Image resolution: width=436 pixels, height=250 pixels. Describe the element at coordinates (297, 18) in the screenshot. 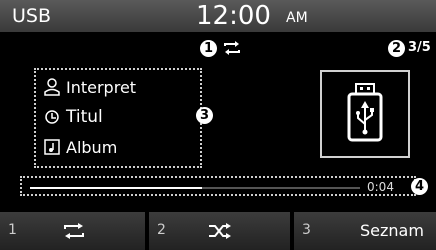

I see `clock-ampm: AM` at that location.